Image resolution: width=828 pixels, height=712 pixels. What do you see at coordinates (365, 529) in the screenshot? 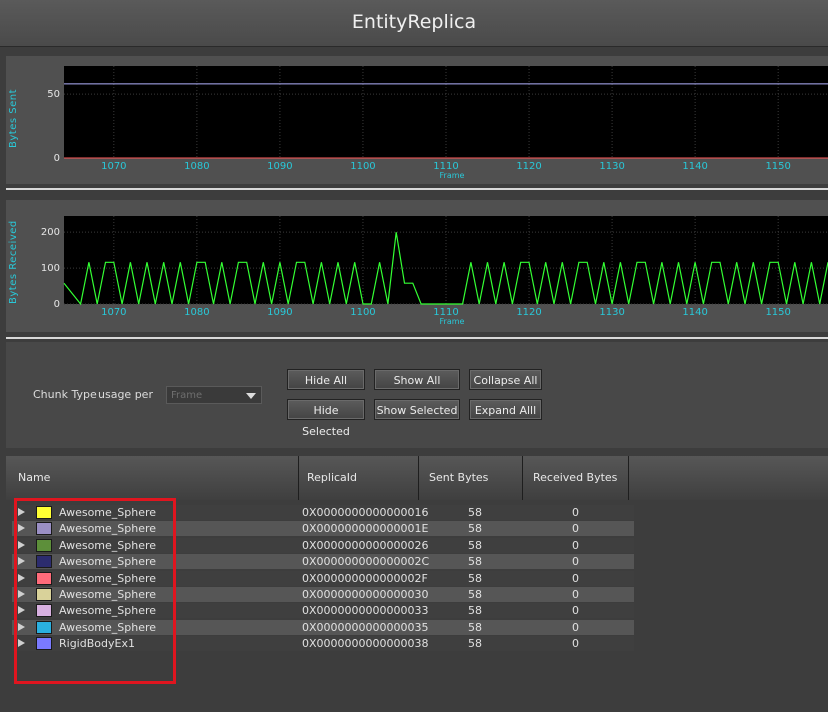
I see `replica-id: 0X000000000000001E` at bounding box center [365, 529].